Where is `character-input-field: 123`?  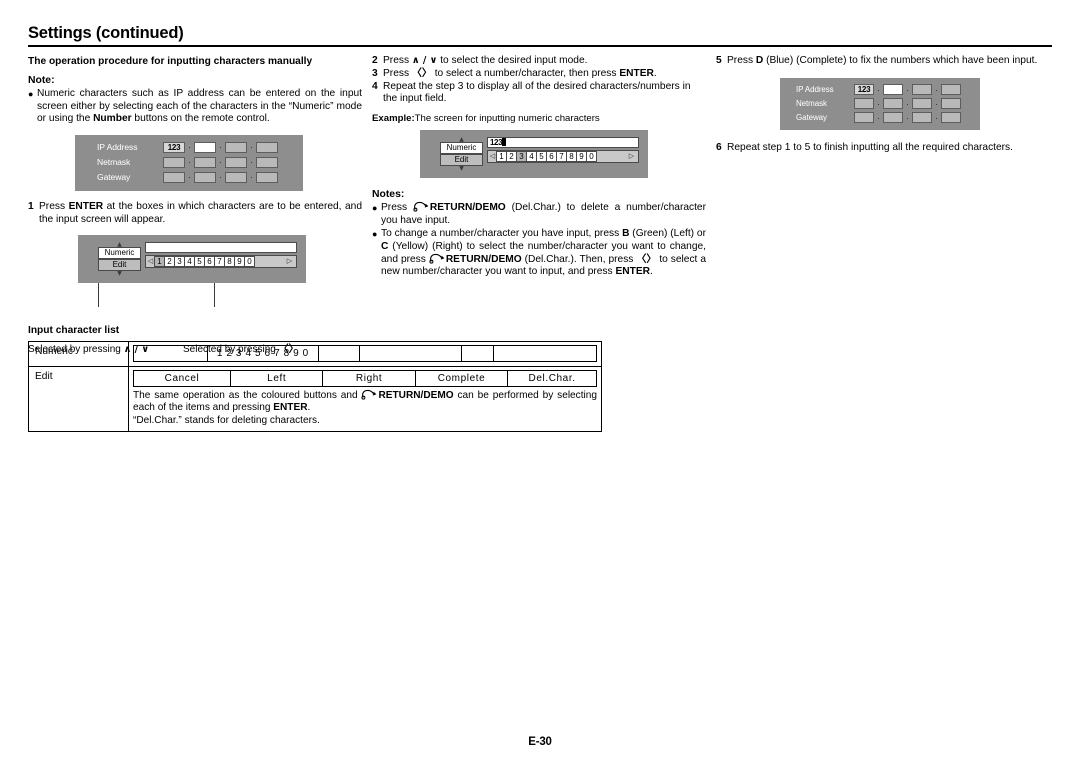 character-input-field: 123 is located at coordinates (563, 143).